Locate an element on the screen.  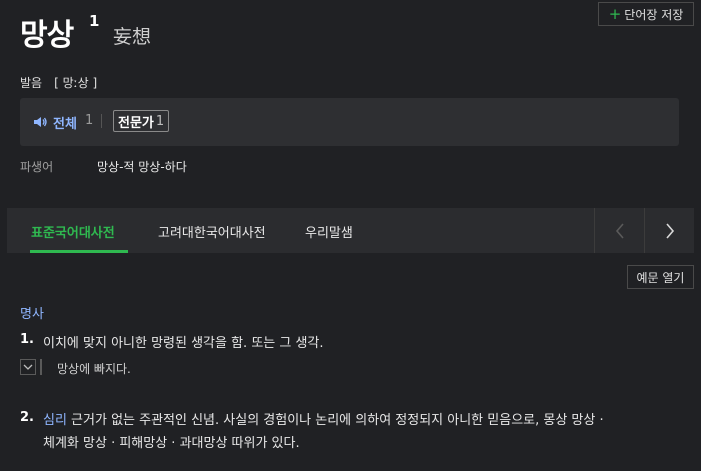
audio-separator is located at coordinates (101, 121).